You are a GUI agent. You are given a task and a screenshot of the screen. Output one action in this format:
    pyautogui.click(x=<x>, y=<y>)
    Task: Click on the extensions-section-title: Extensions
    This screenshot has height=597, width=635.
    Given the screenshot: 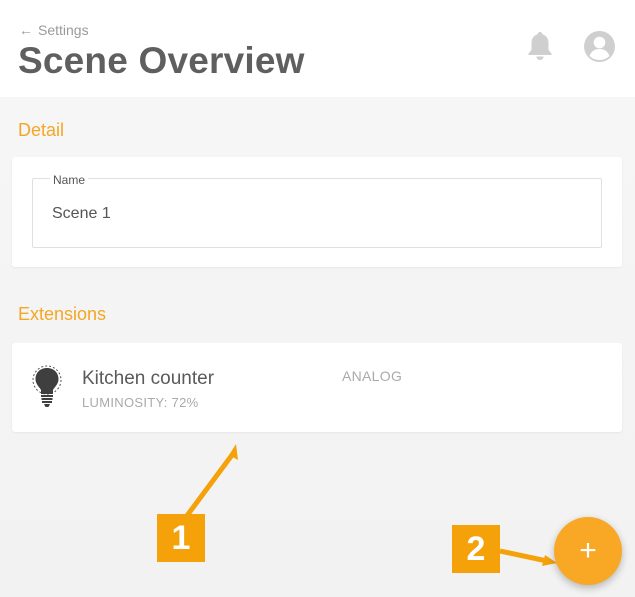 What is the action you would take?
    pyautogui.click(x=62, y=314)
    